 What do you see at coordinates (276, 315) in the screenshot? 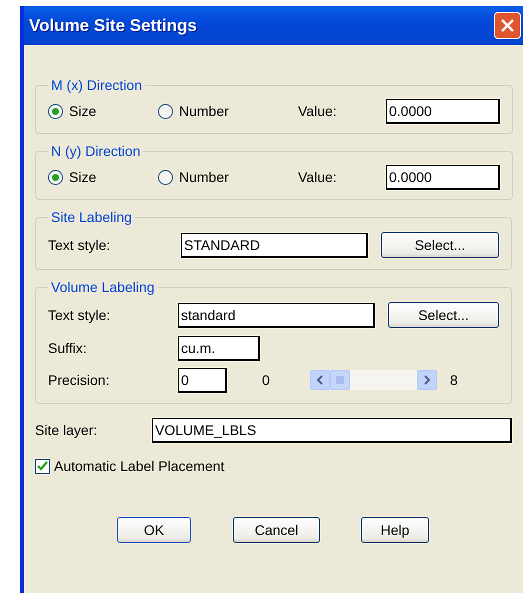
I see `text-style-field: standard` at bounding box center [276, 315].